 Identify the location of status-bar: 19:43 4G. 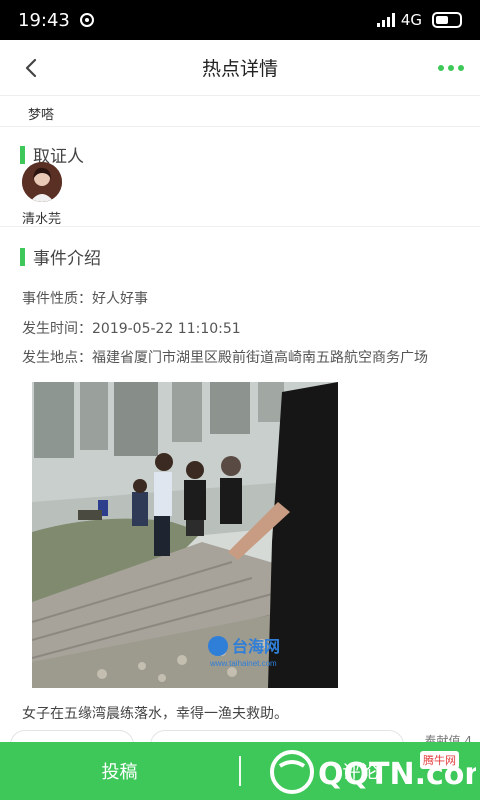
(240, 20).